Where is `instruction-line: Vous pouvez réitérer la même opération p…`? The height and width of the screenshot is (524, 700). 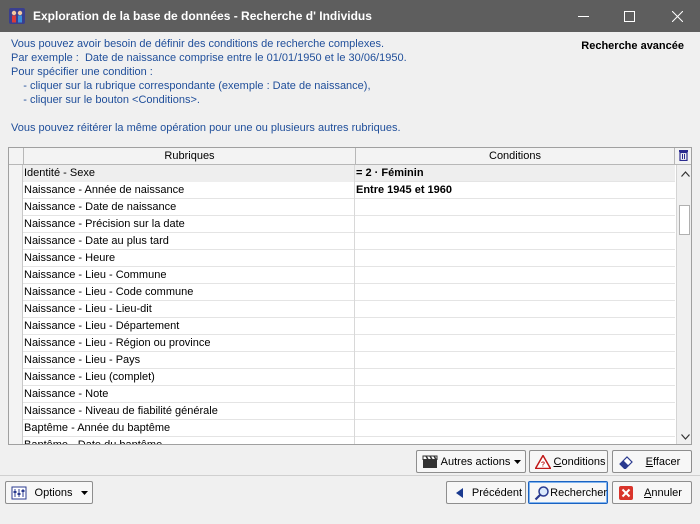 instruction-line: Vous pouvez réitérer la même opération p… is located at coordinates (206, 128).